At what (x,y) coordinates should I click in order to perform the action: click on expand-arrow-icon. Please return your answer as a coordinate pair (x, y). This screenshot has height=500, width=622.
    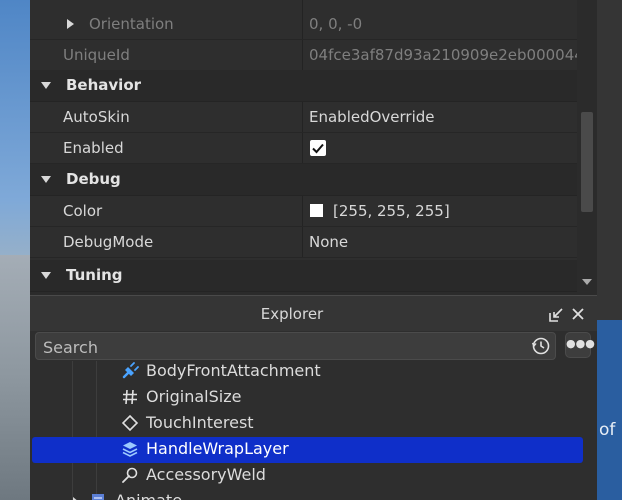
    Looking at the image, I should click on (70, 24).